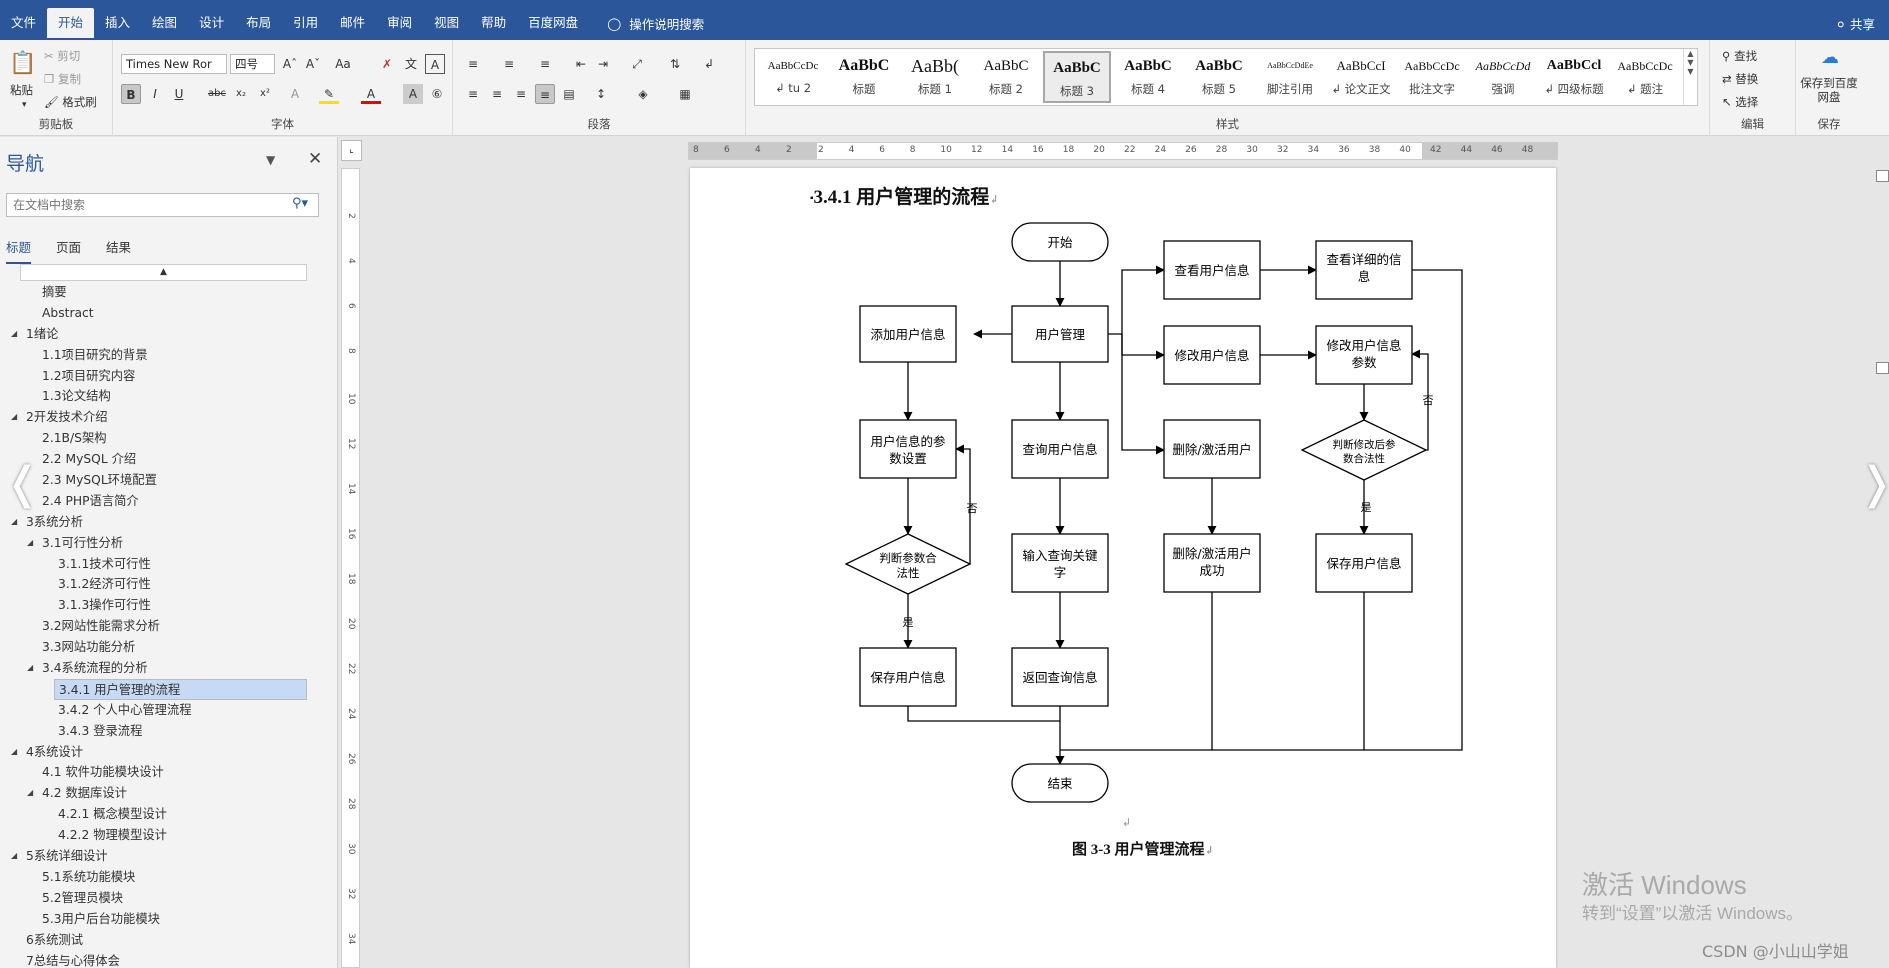 Image resolution: width=1889 pixels, height=968 pixels. What do you see at coordinates (68, 250) in the screenshot?
I see `nav-tab-1: 页面` at bounding box center [68, 250].